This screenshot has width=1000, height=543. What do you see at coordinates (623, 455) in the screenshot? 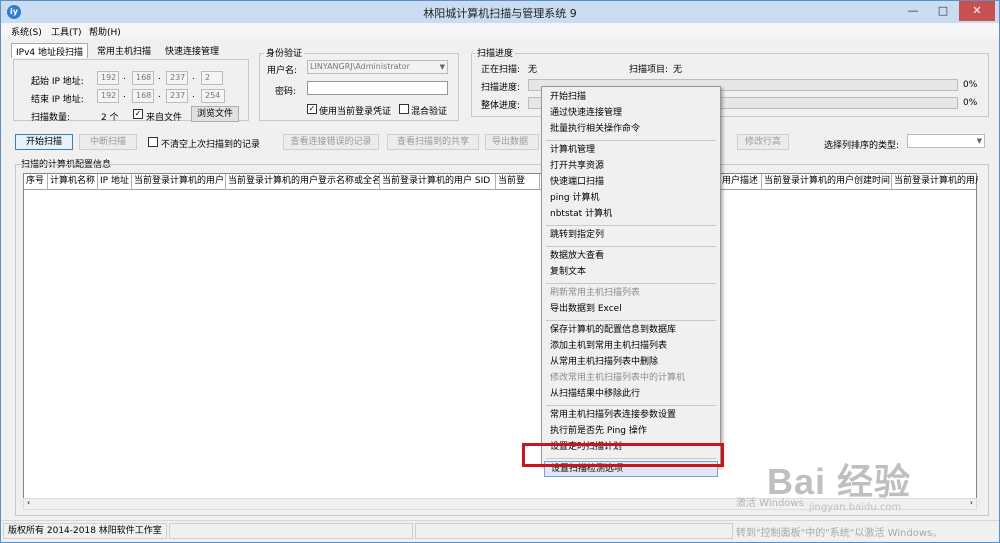
I see `highlight-annotation` at bounding box center [623, 455].